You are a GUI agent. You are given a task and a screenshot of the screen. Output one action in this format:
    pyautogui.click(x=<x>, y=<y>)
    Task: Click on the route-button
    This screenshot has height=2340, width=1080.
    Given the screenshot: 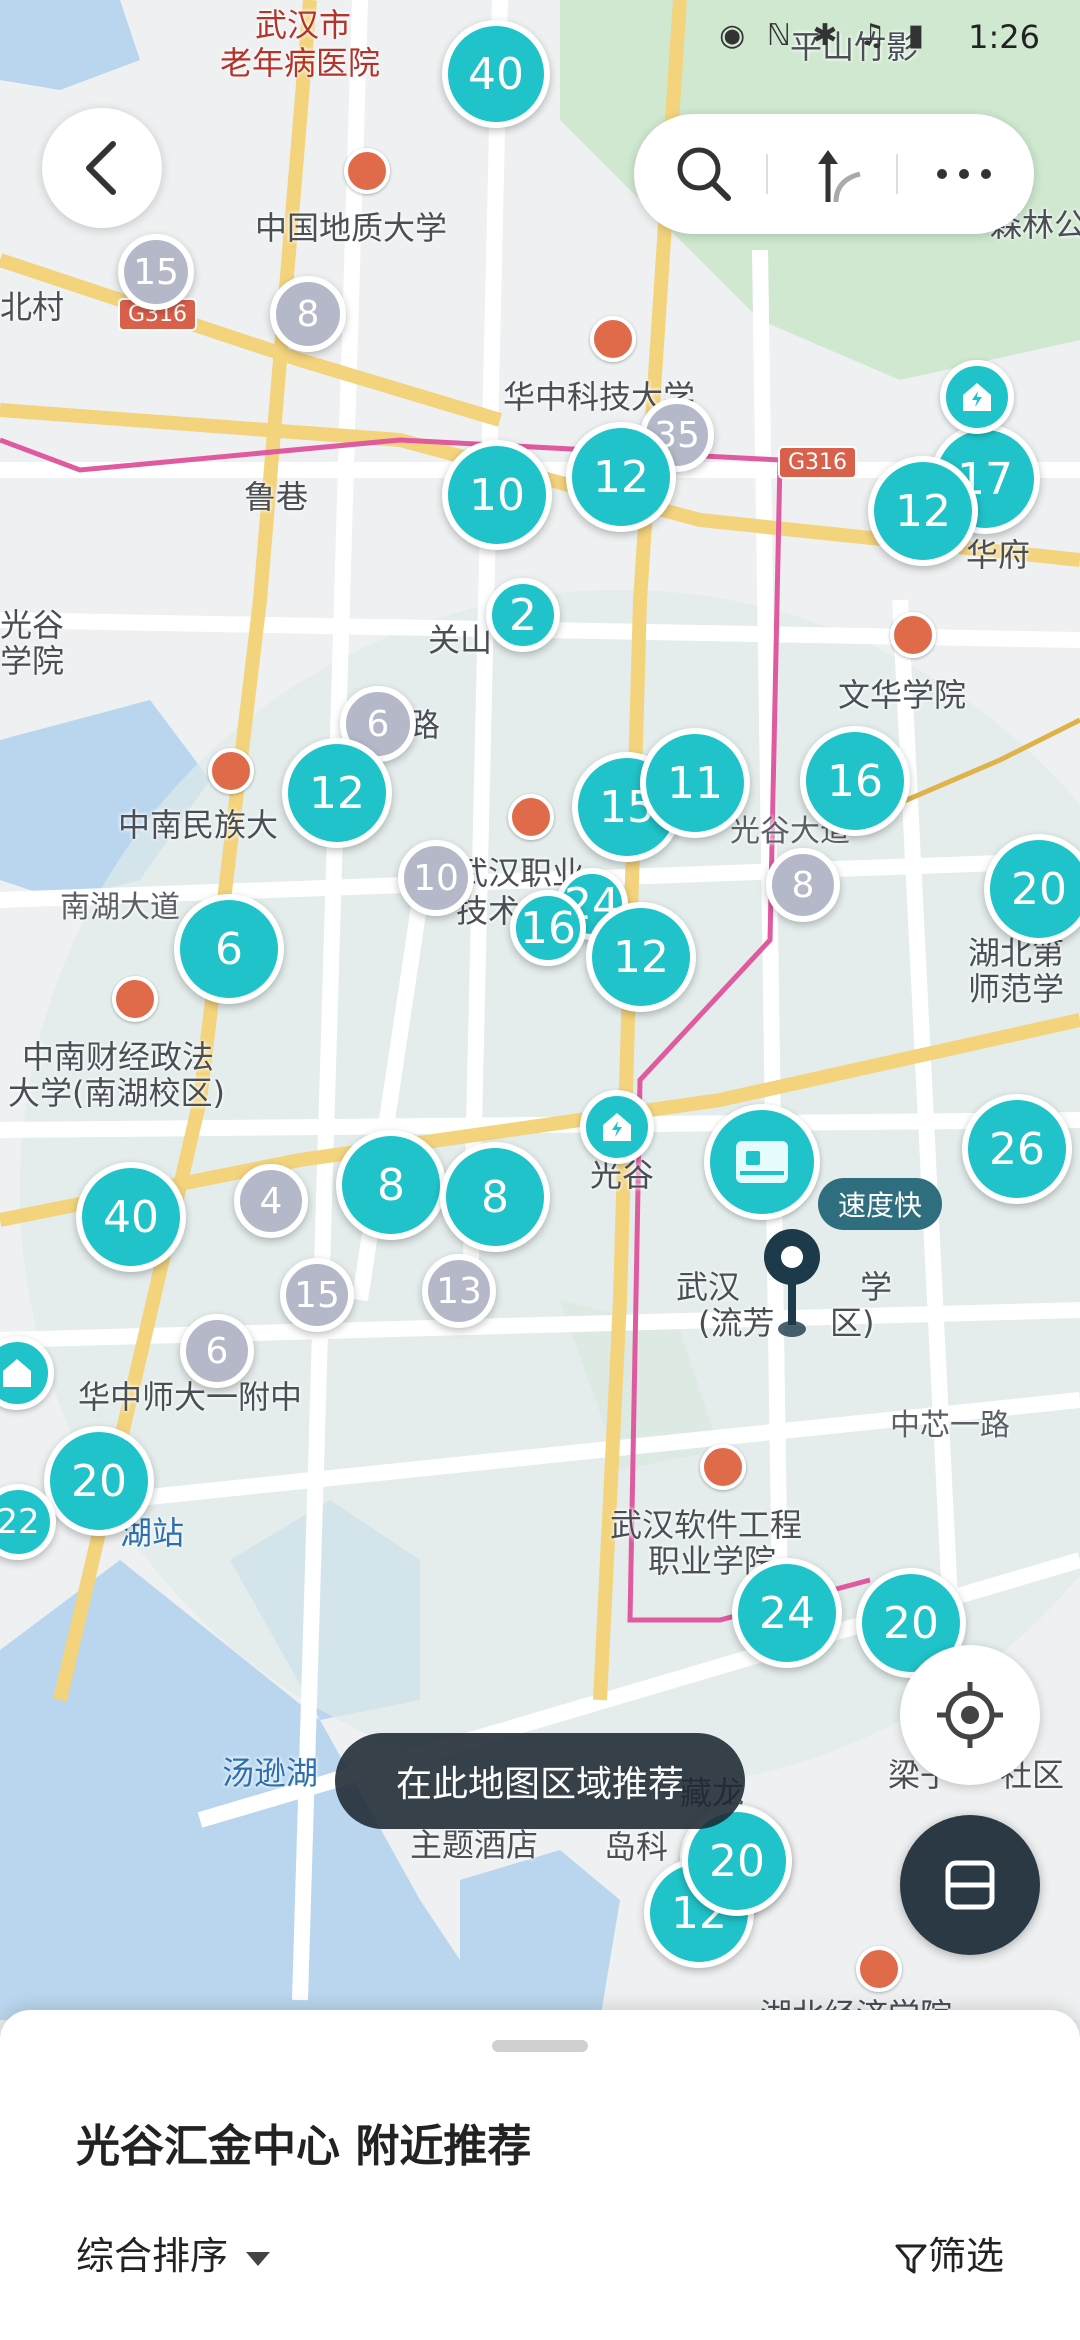 What is the action you would take?
    pyautogui.click(x=834, y=174)
    